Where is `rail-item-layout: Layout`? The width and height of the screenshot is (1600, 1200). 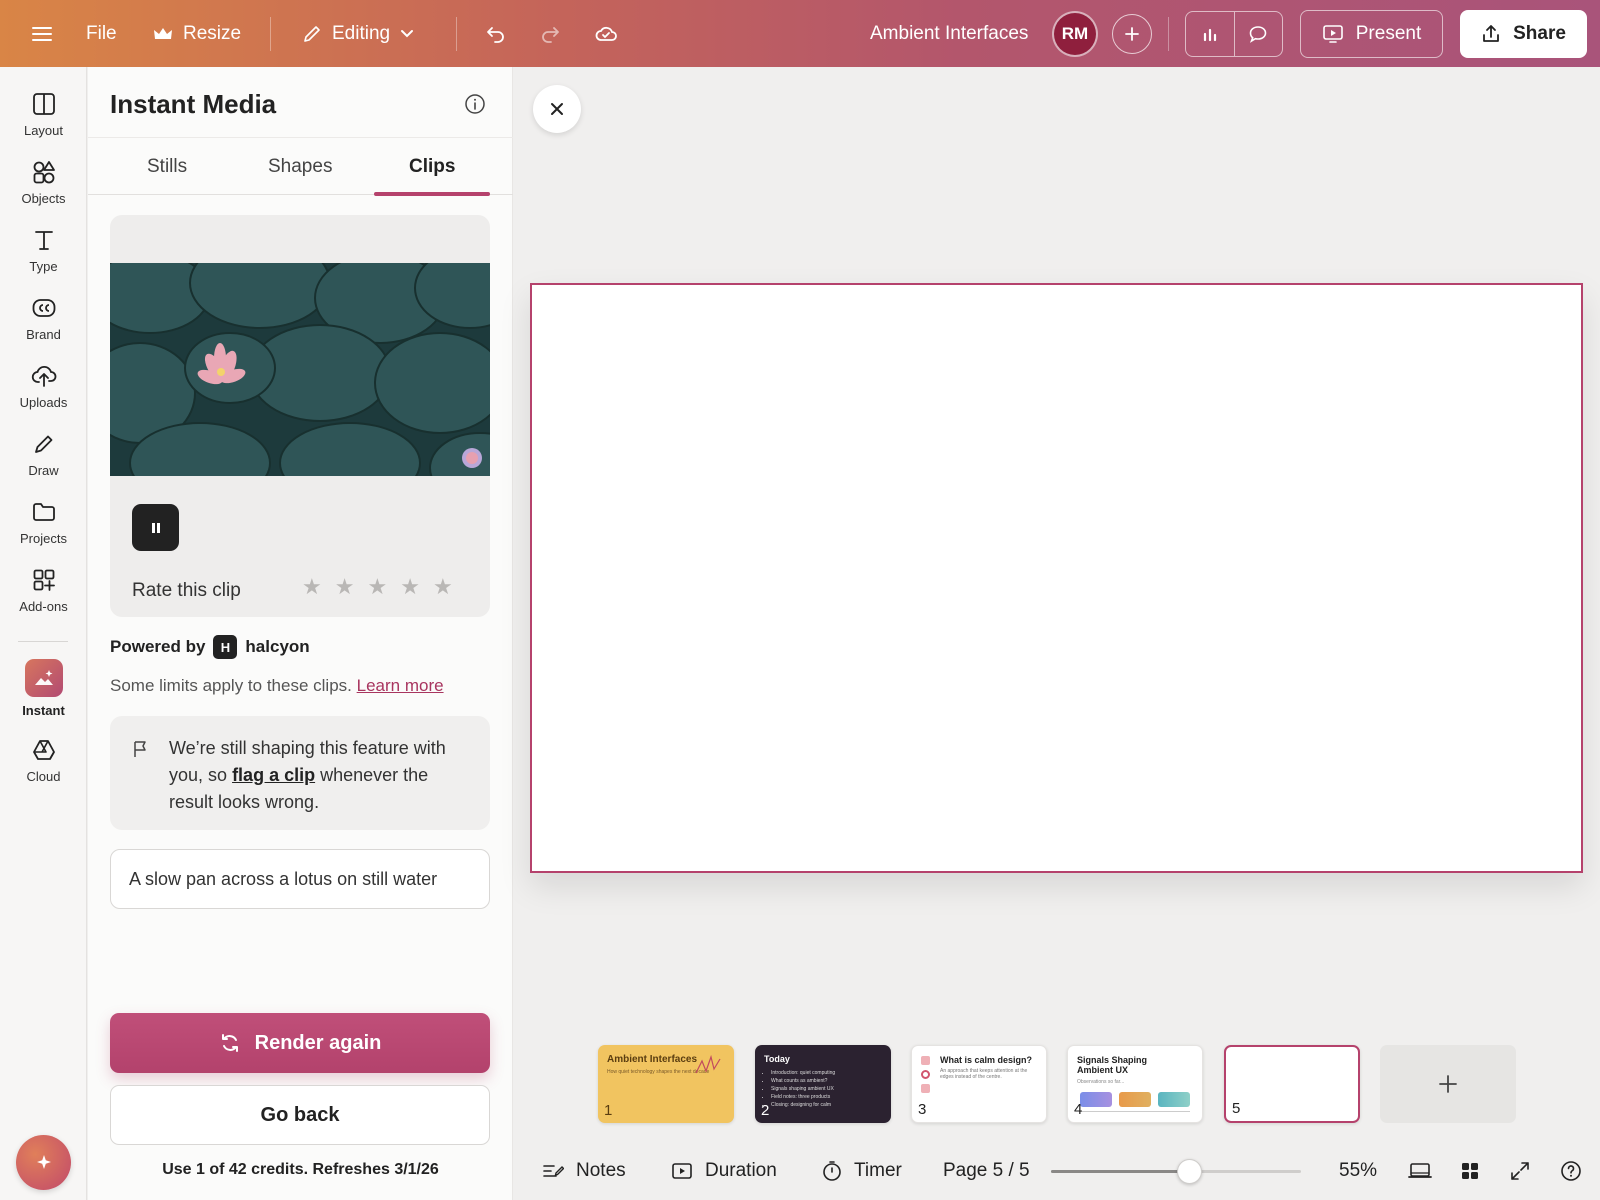
rail-item-layout: Layout is located at coordinates (43, 114).